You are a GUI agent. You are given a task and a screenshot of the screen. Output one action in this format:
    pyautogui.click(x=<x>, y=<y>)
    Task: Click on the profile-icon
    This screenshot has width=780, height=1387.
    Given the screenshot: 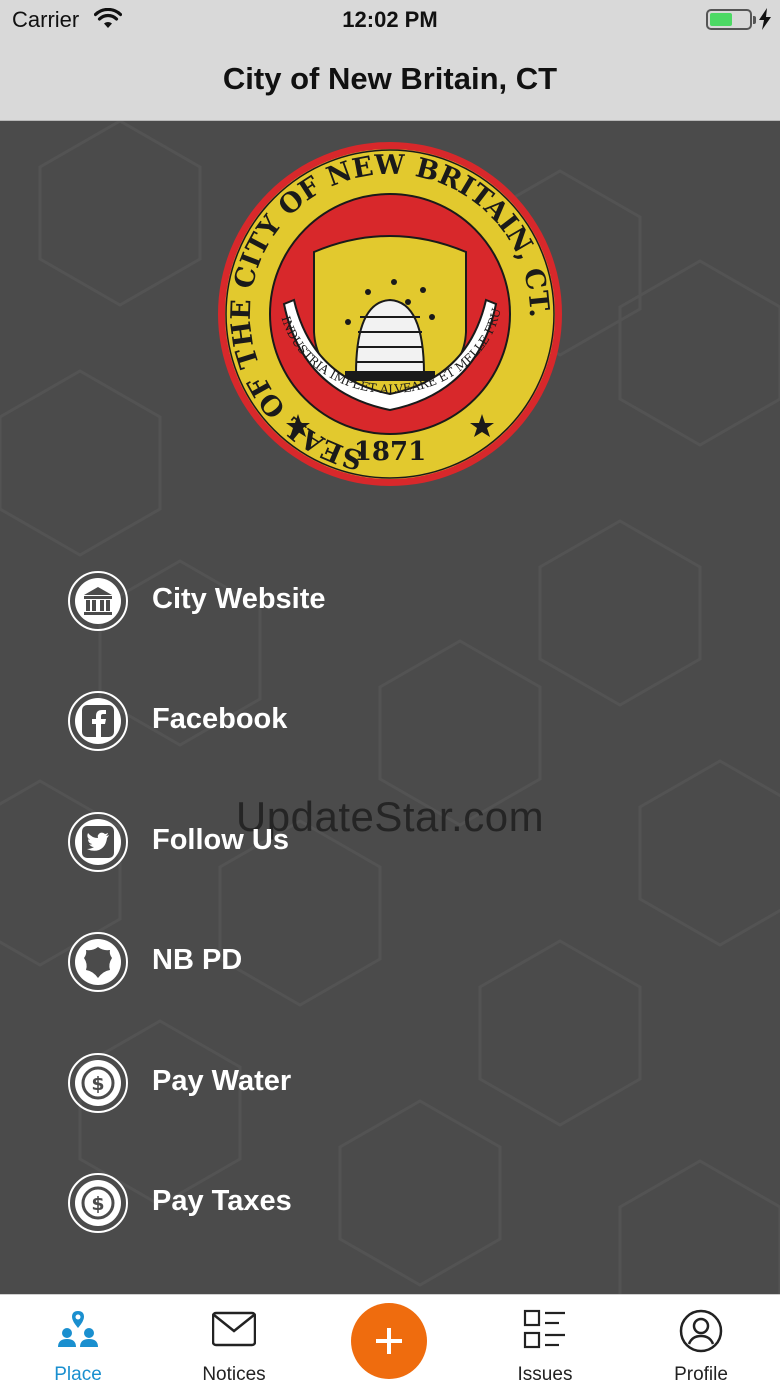 What is the action you would take?
    pyautogui.click(x=701, y=1334)
    